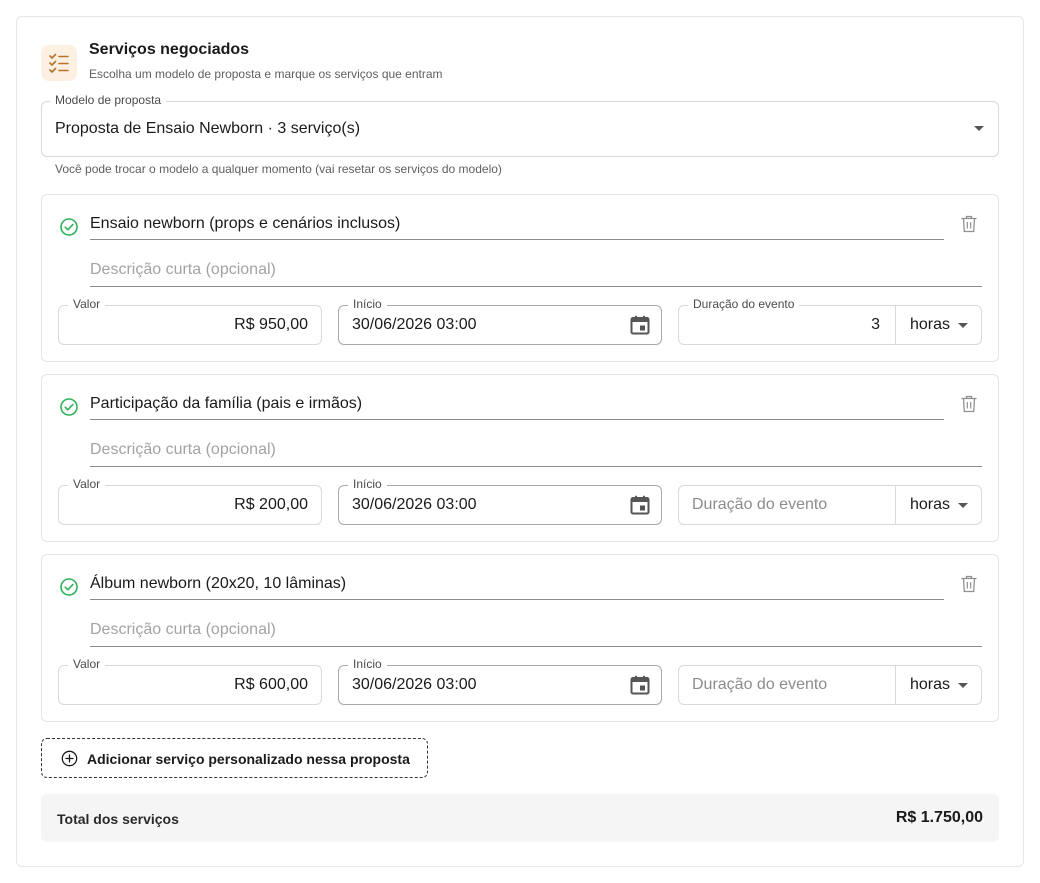 This screenshot has width=1040, height=883. I want to click on valor-value: R$ 200,00, so click(271, 504).